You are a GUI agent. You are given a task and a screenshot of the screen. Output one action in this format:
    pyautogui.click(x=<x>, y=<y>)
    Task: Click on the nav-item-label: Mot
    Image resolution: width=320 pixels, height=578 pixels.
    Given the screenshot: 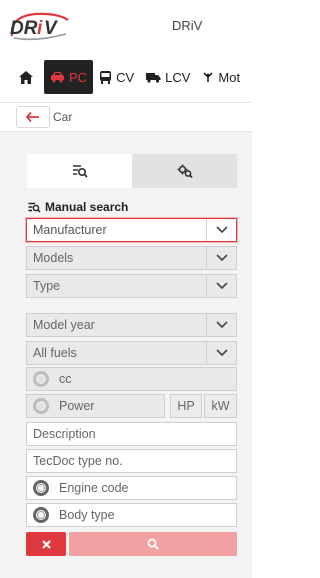 What is the action you would take?
    pyautogui.click(x=229, y=77)
    